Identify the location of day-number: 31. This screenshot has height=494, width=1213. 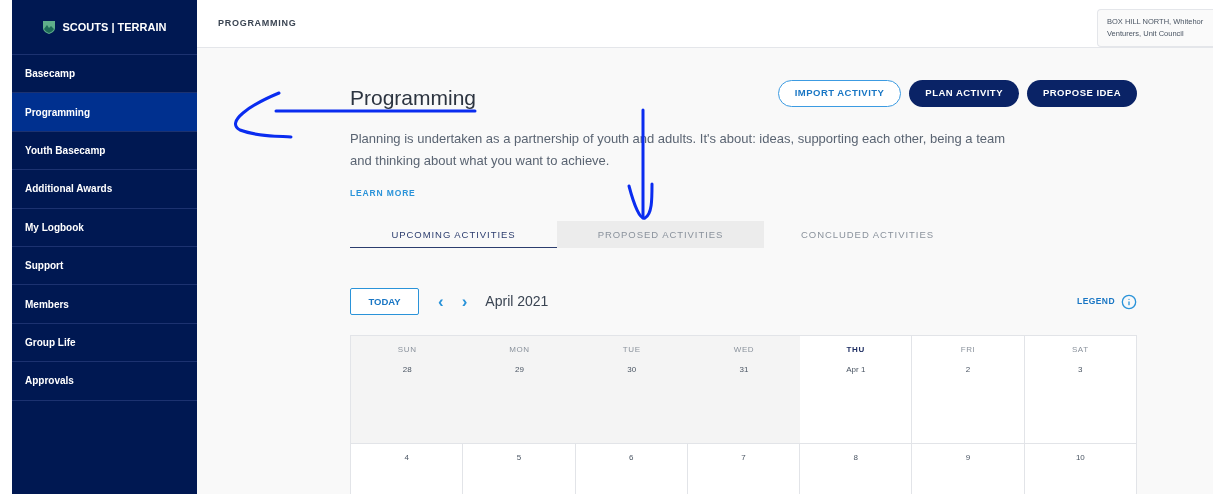
(744, 370).